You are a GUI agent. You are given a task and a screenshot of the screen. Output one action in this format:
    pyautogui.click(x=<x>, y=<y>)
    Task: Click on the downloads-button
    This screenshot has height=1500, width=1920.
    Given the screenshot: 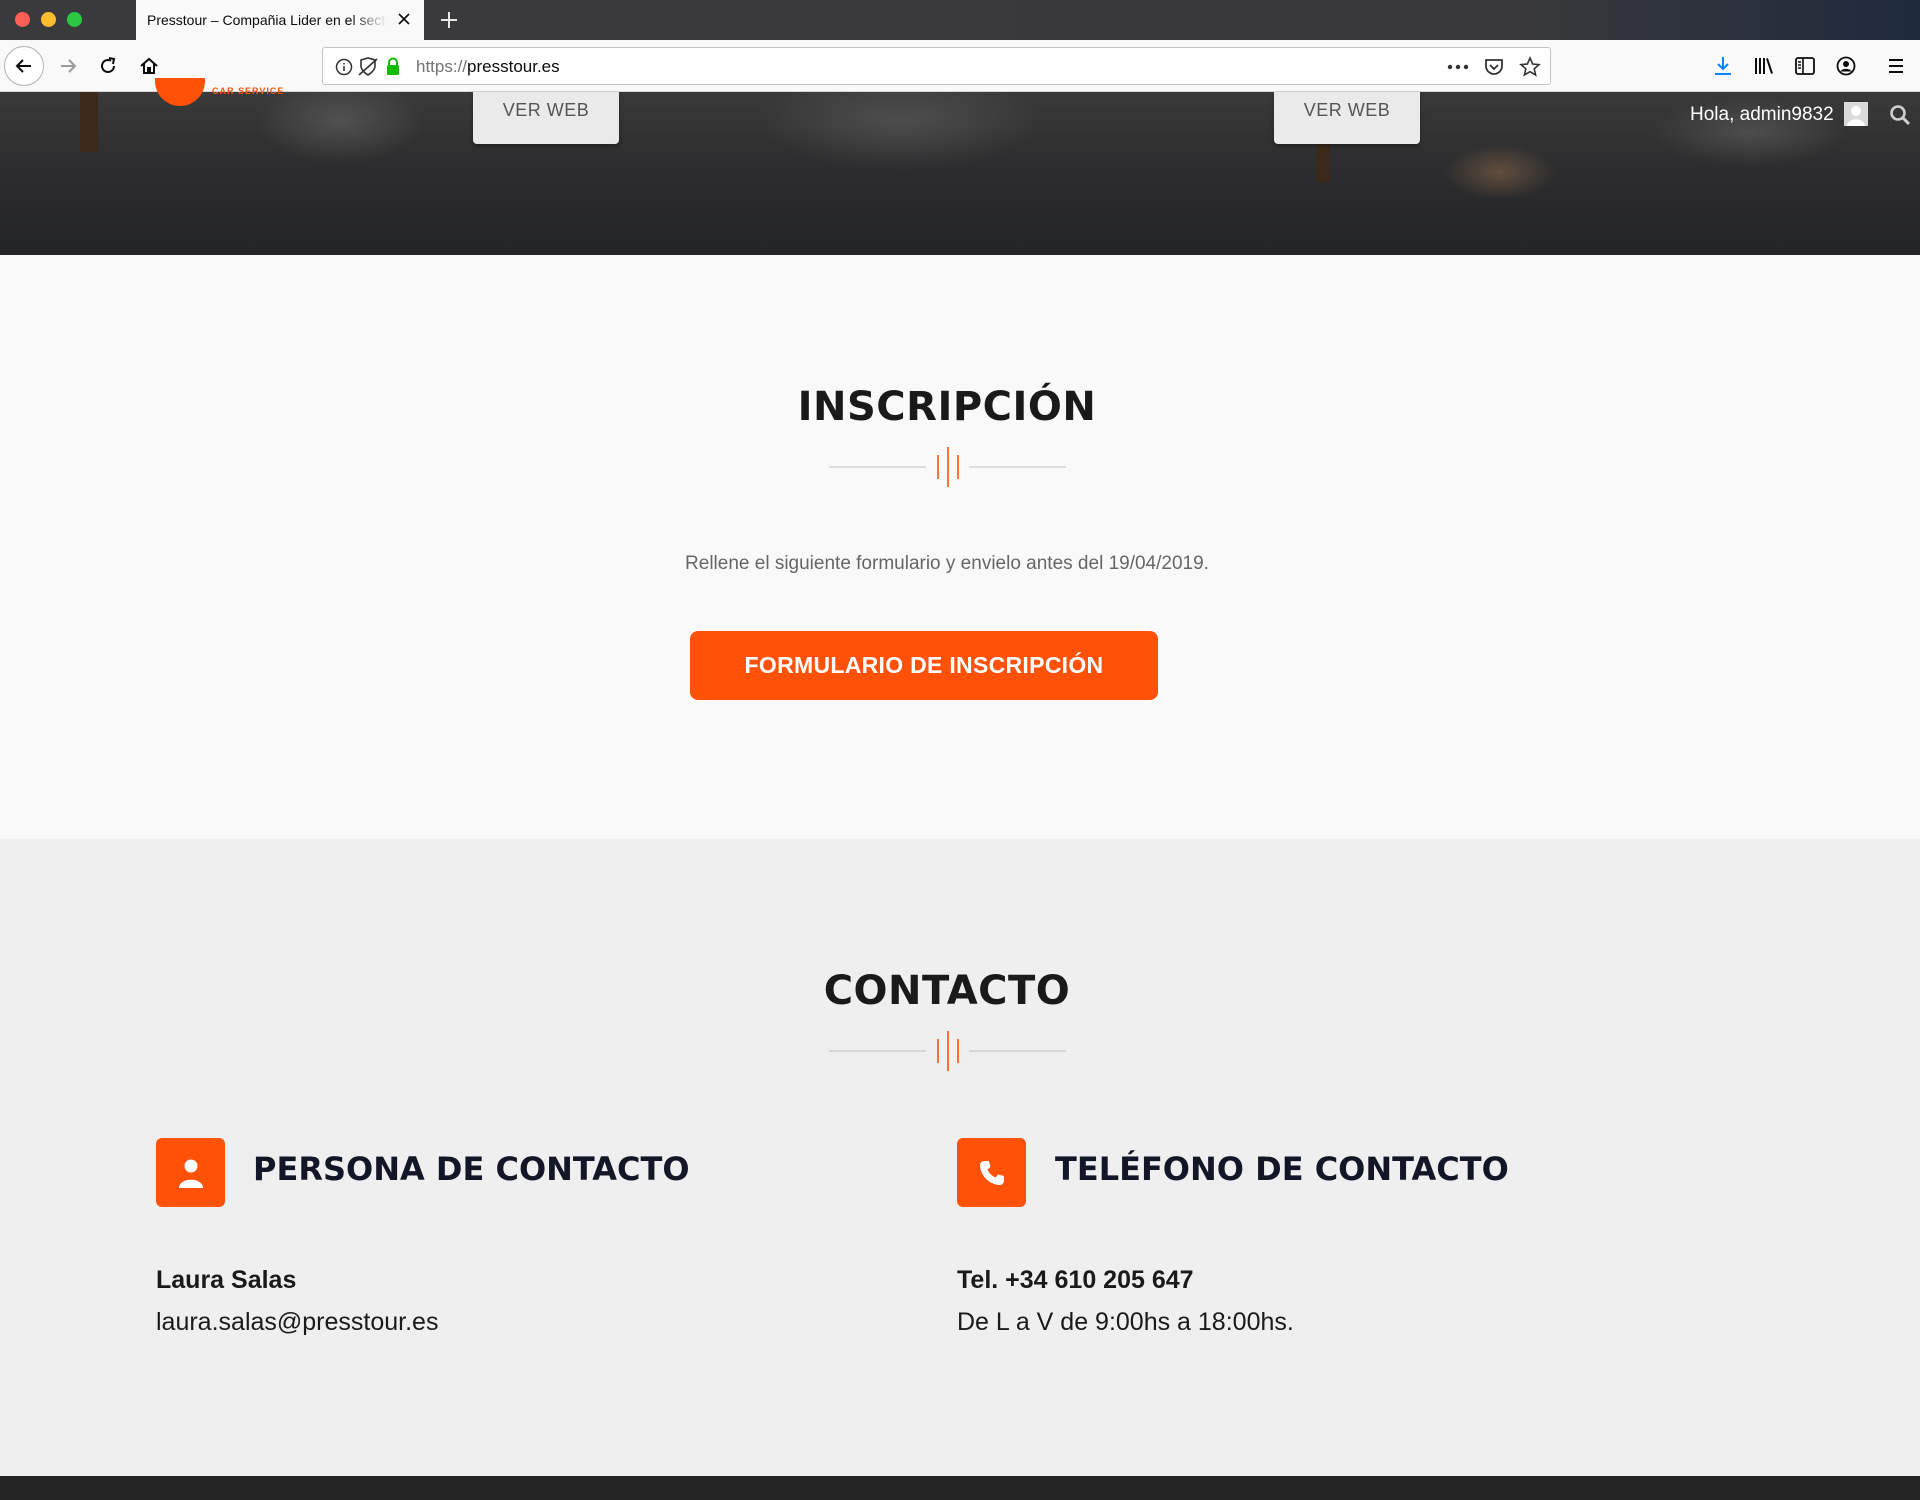 What is the action you would take?
    pyautogui.click(x=1723, y=66)
    